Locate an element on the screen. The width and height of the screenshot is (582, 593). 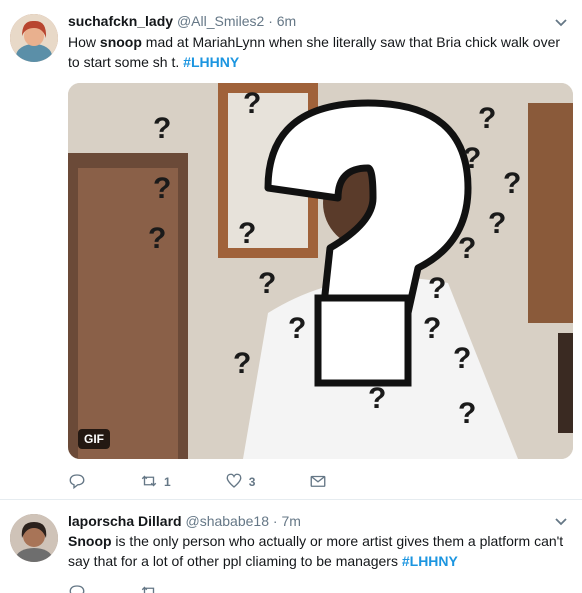
message-icon is located at coordinates (318, 482).